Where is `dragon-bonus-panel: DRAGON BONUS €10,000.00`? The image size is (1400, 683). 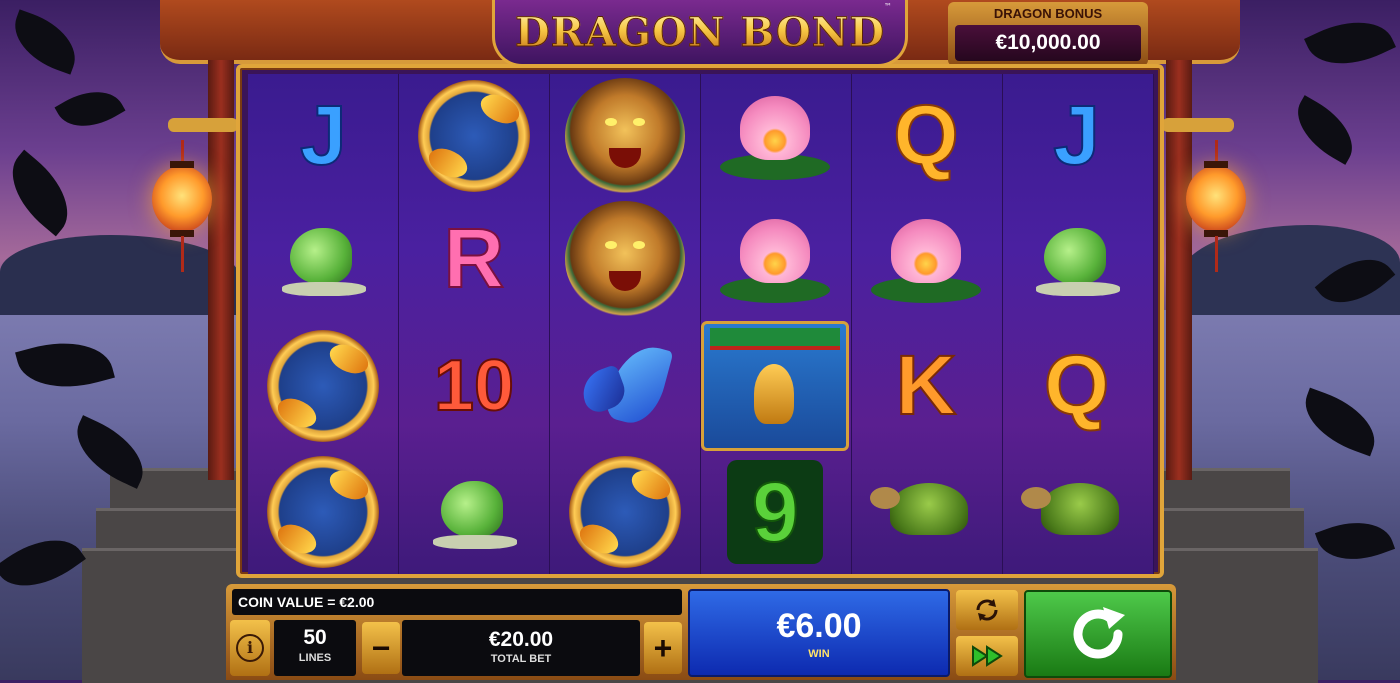
dragon-bonus-panel: DRAGON BONUS €10,000.00 is located at coordinates (1048, 34).